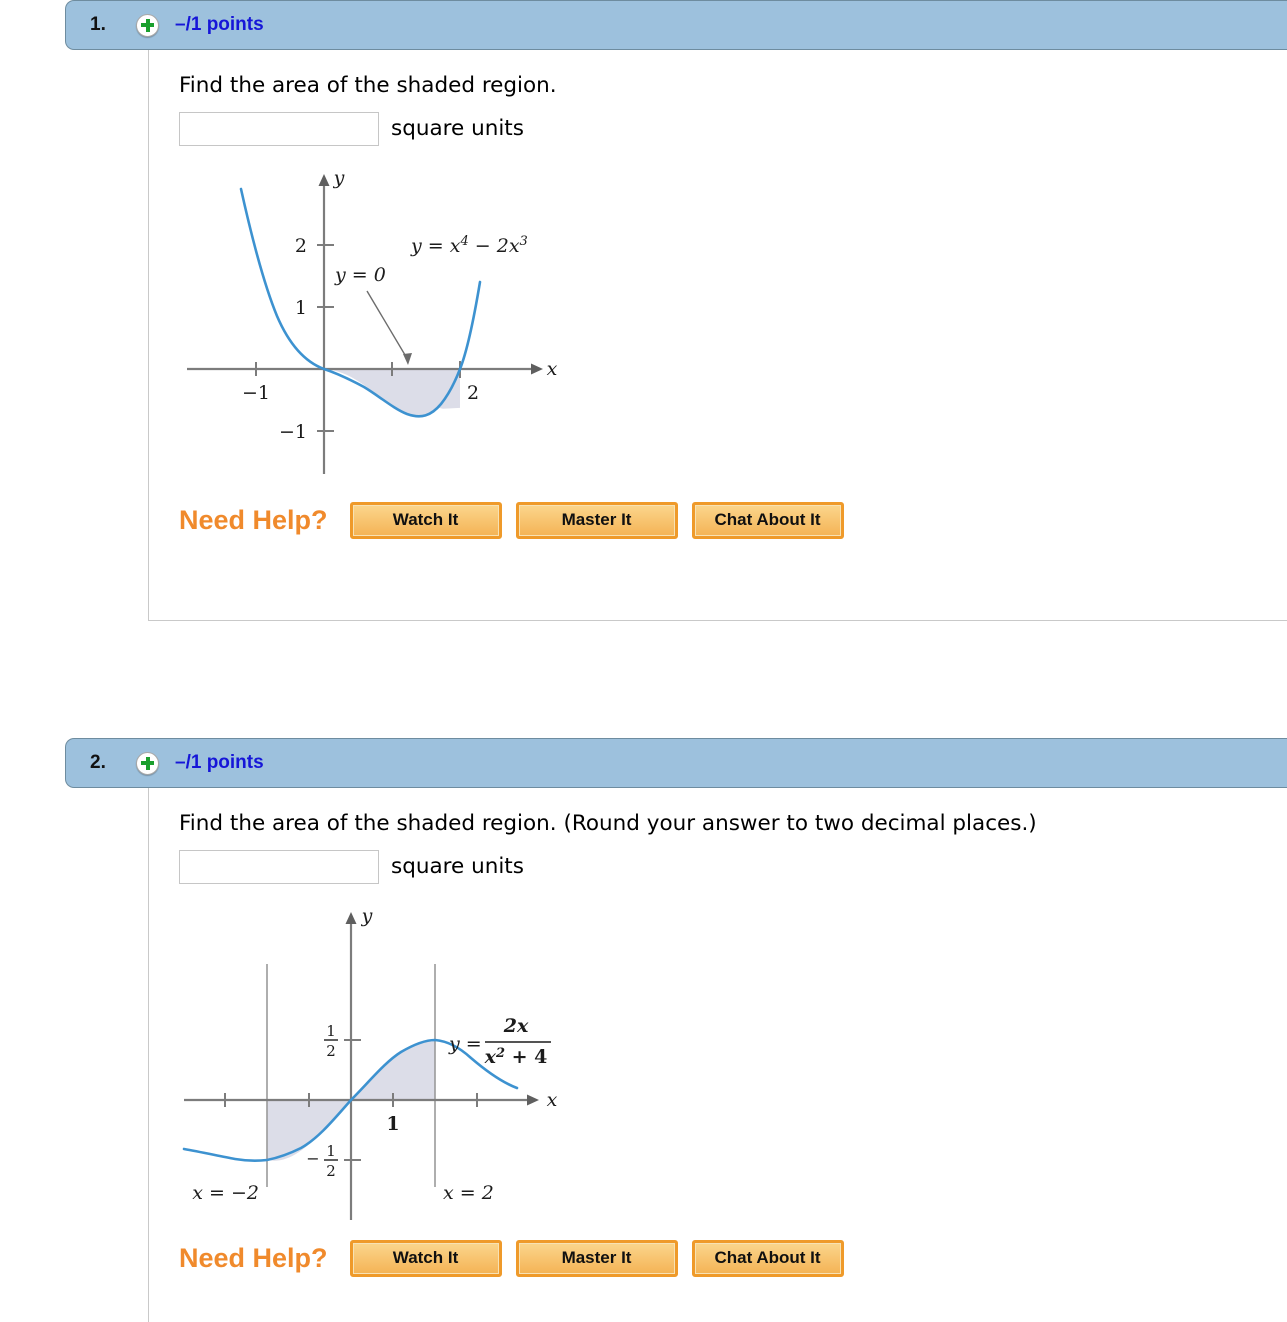  Describe the element at coordinates (387, 325) in the screenshot. I see `zero-leader-line` at that location.